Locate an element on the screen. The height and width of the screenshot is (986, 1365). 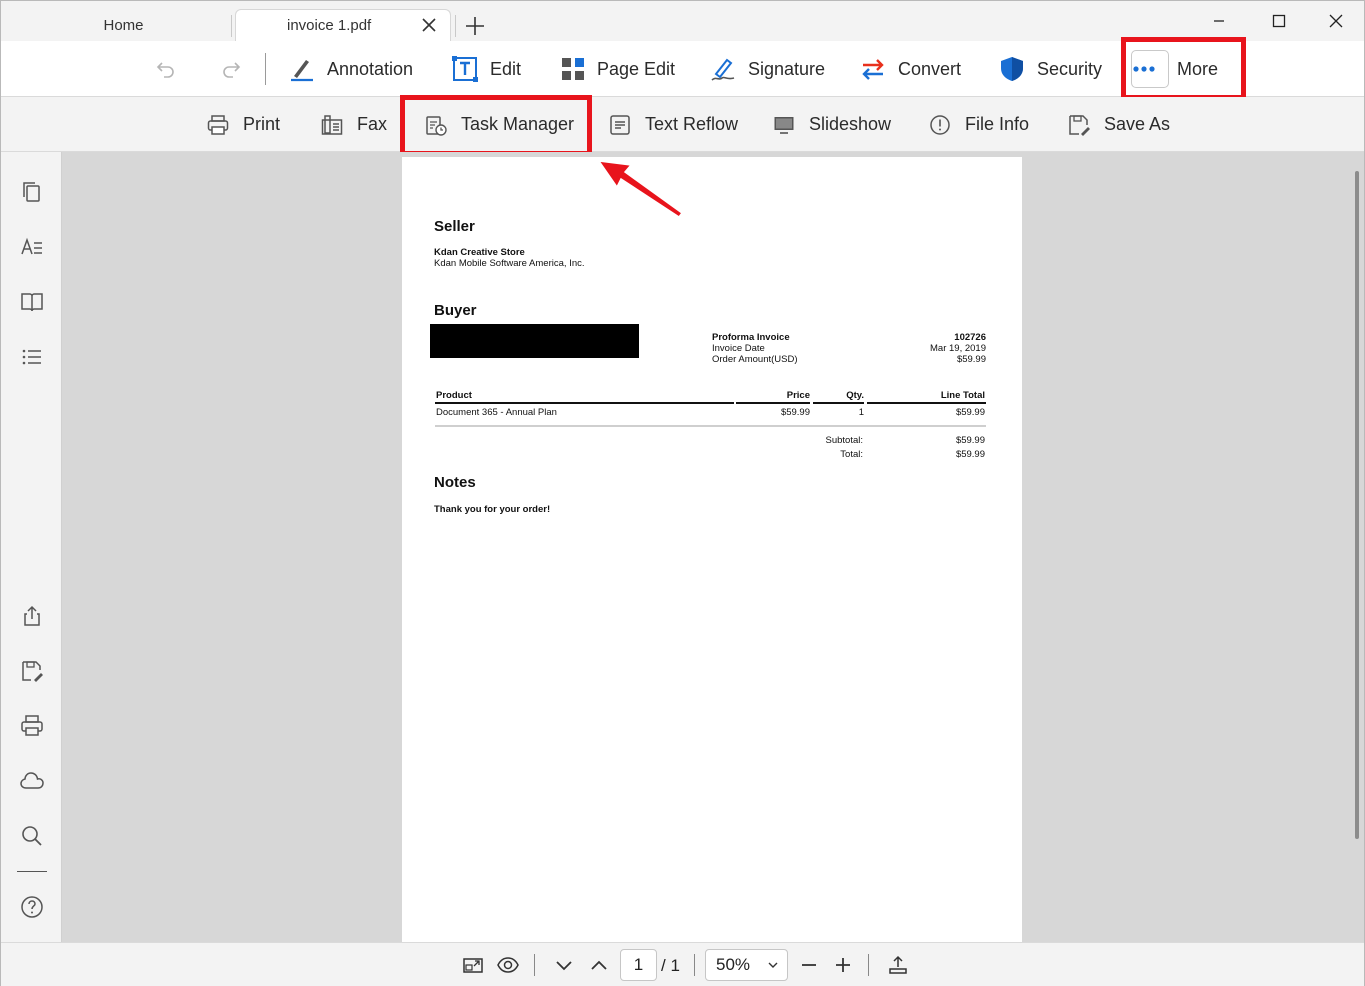
annotation-label: Annotation is located at coordinates (370, 68).